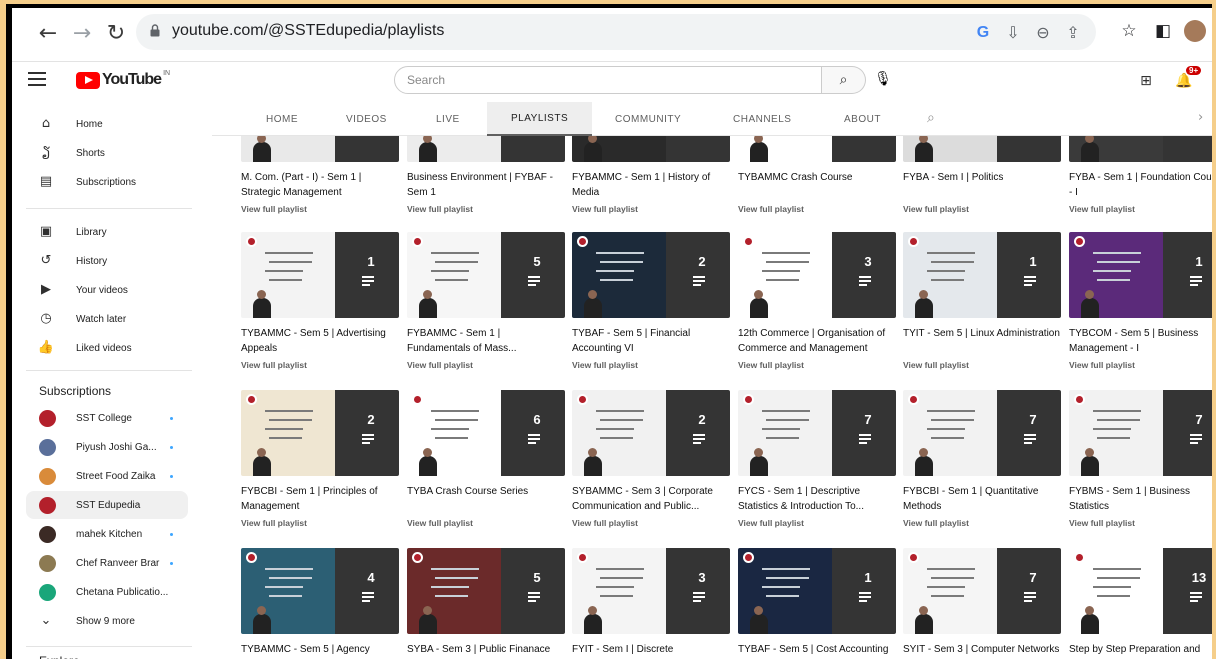  Describe the element at coordinates (1013, 33) in the screenshot. I see `install-app-icon: ⇩` at that location.